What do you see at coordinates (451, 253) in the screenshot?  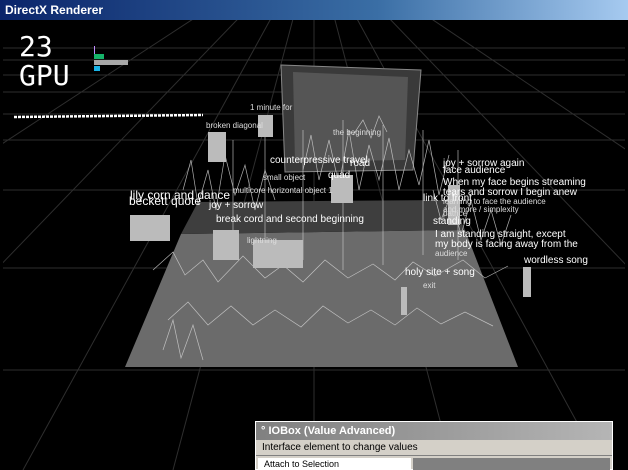 I see `scene-label: audience` at bounding box center [451, 253].